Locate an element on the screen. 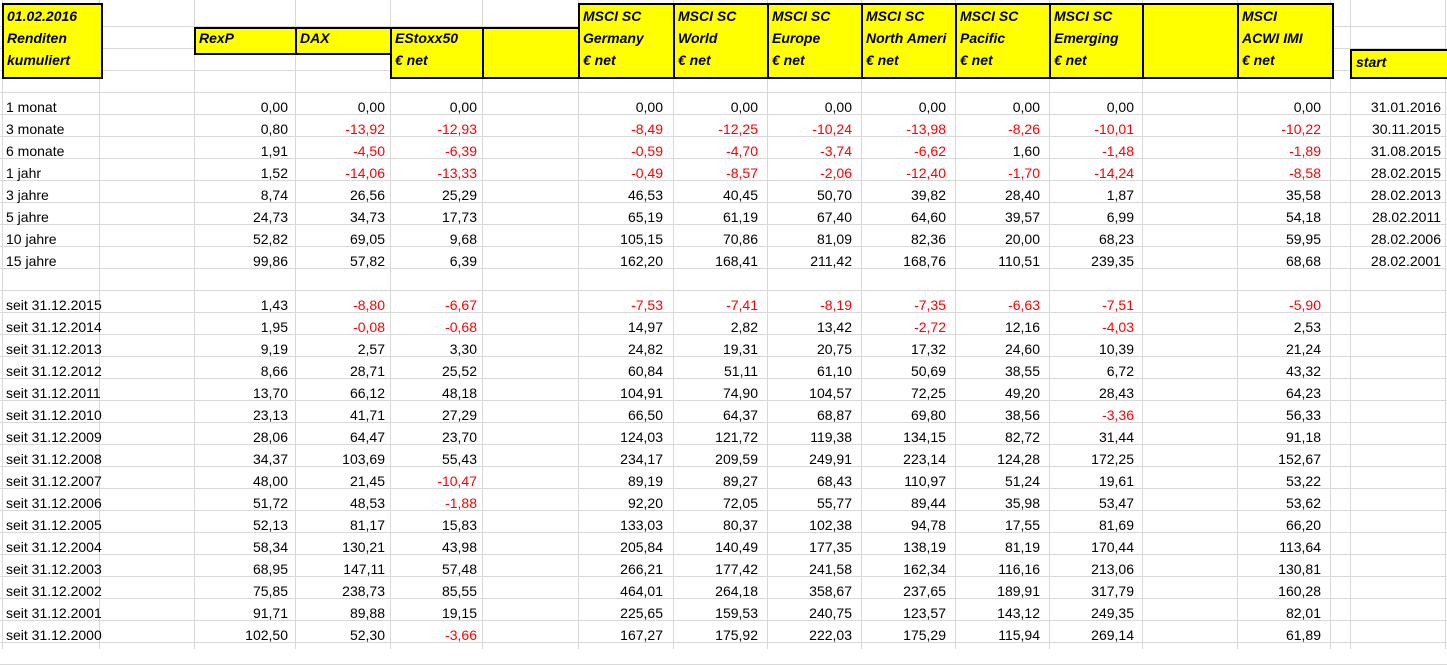 The height and width of the screenshot is (665, 1447). value-cell: 138,19 is located at coordinates (900, 547).